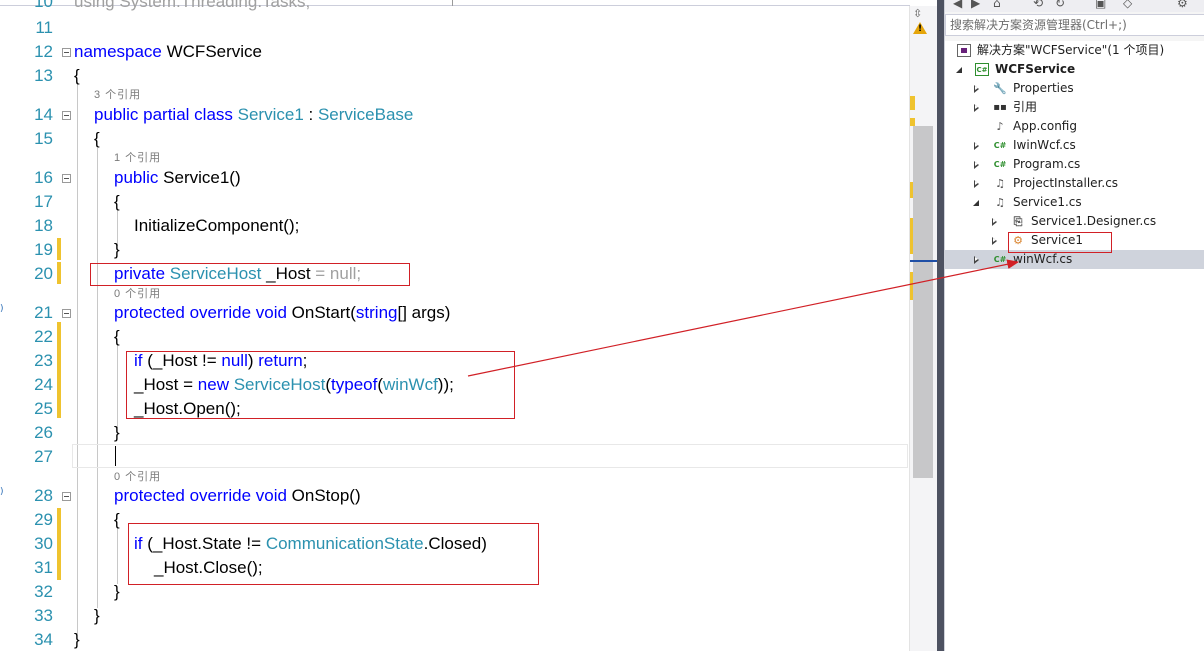 The width and height of the screenshot is (1204, 651). What do you see at coordinates (1127, 5) in the screenshot?
I see `view-code-icon: ◇` at bounding box center [1127, 5].